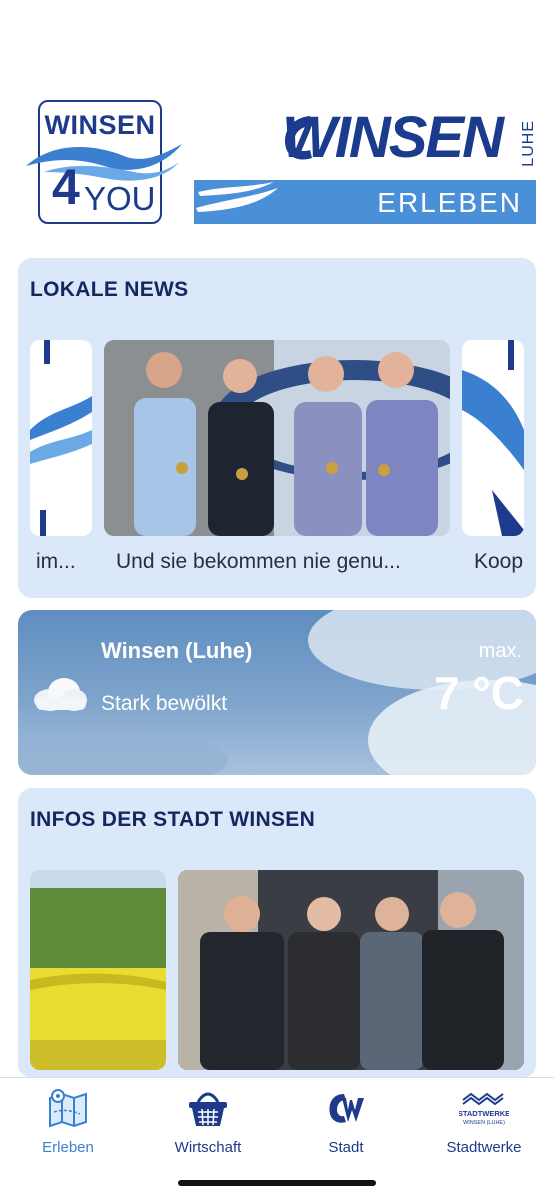  What do you see at coordinates (528, 143) in the screenshot?
I see `logo-luhe: LUHE` at bounding box center [528, 143].